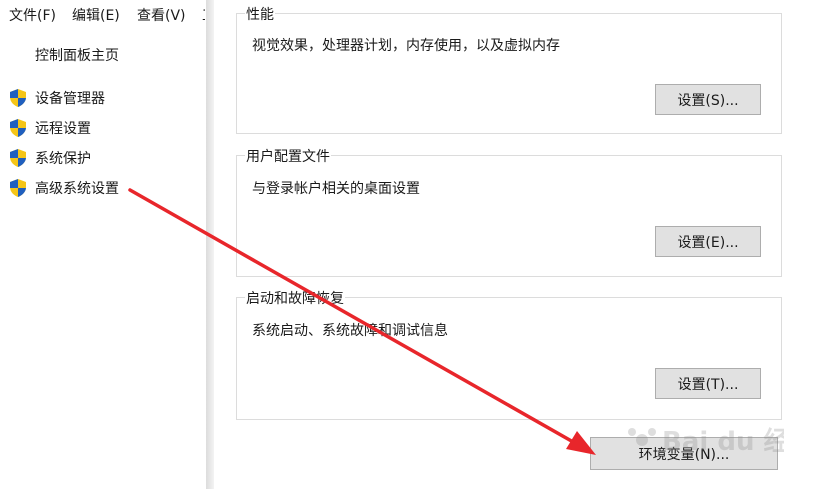 The height and width of the screenshot is (489, 821). What do you see at coordinates (32, 15) in the screenshot?
I see `menu-file: 文件(F)` at bounding box center [32, 15].